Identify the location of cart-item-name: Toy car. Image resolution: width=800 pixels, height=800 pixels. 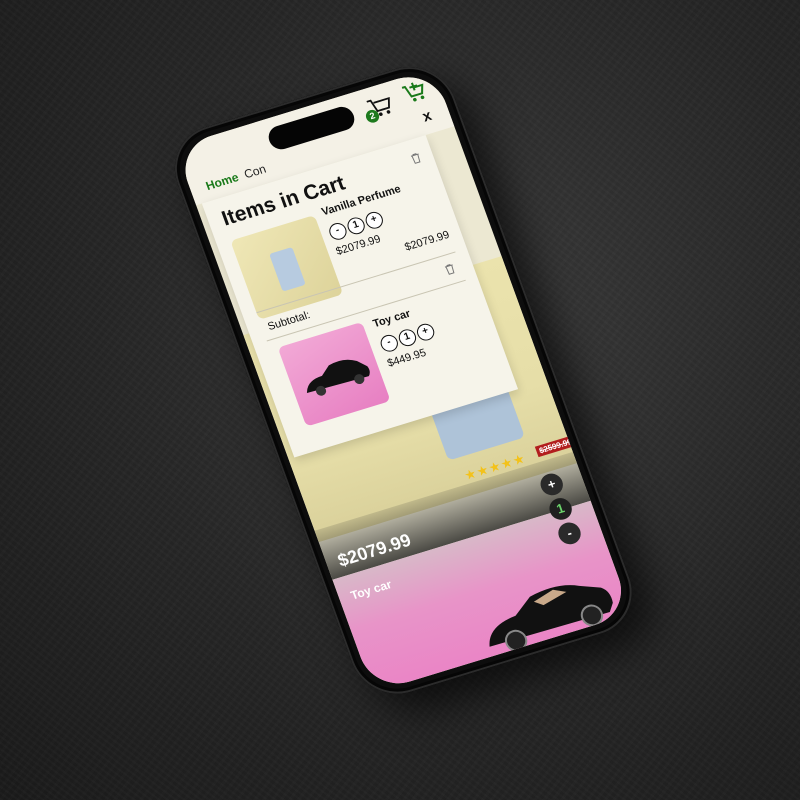
(392, 319).